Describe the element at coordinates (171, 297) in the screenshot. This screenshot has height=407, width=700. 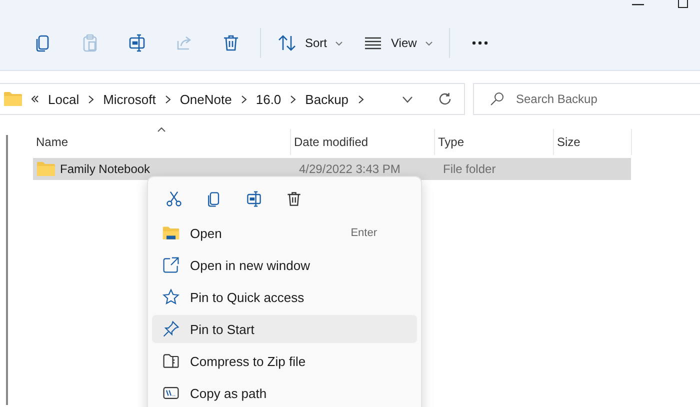
I see `star-icon` at that location.